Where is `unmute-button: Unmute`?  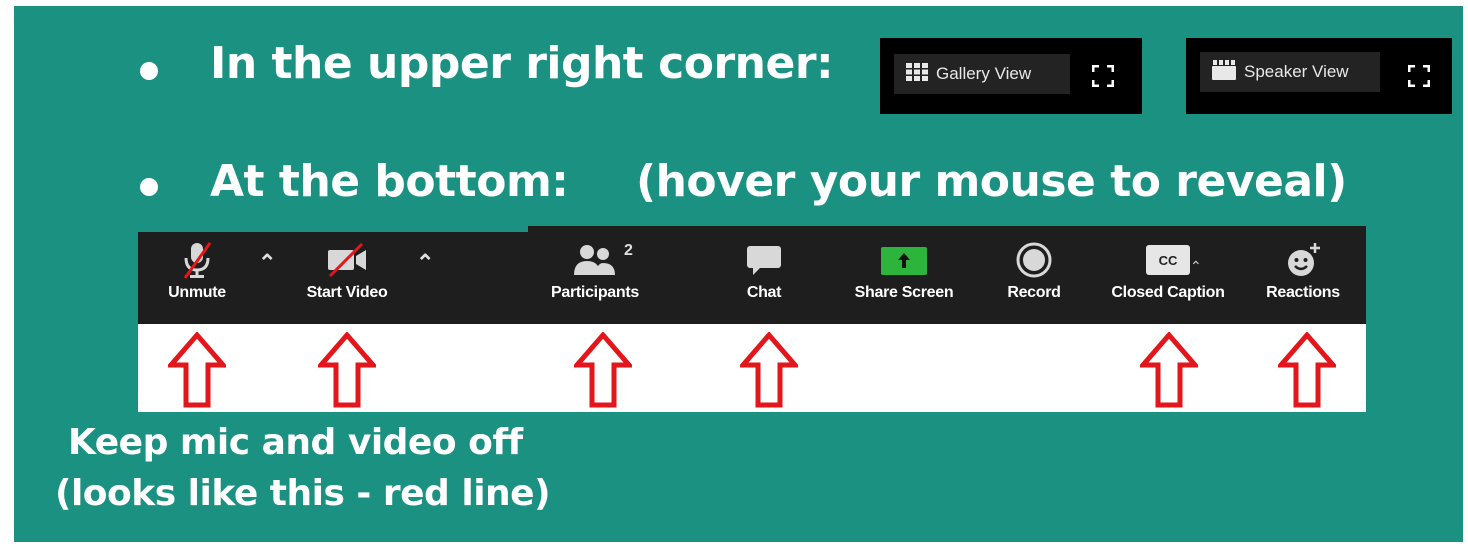
unmute-button: Unmute is located at coordinates (197, 271).